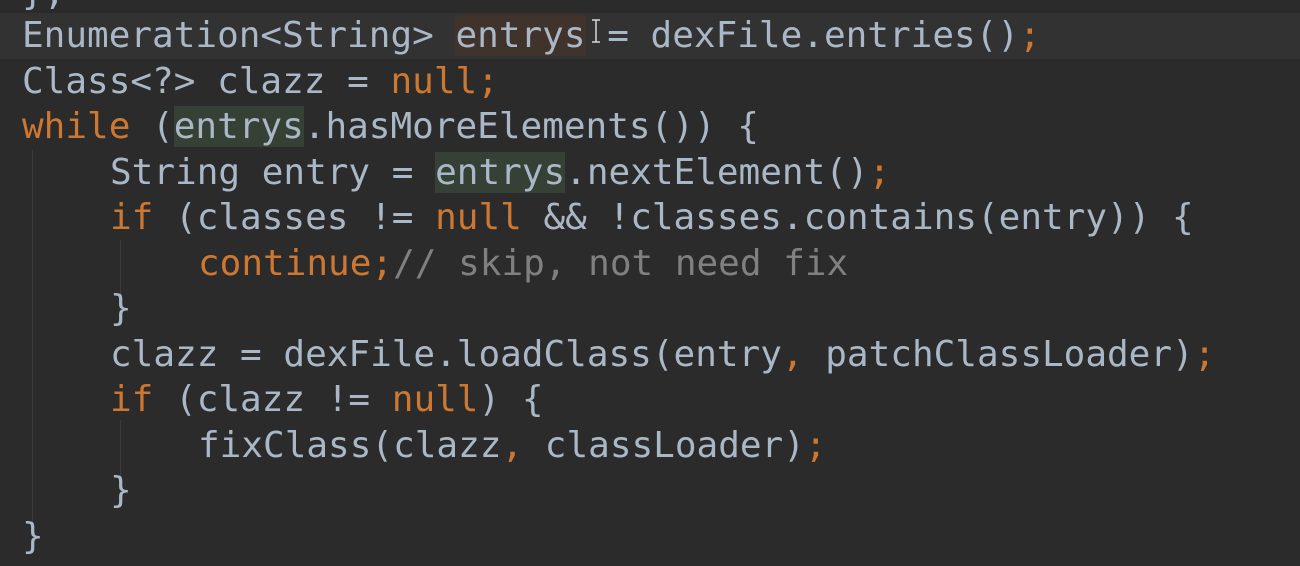  I want to click on indent-guide, so click(32, 340).